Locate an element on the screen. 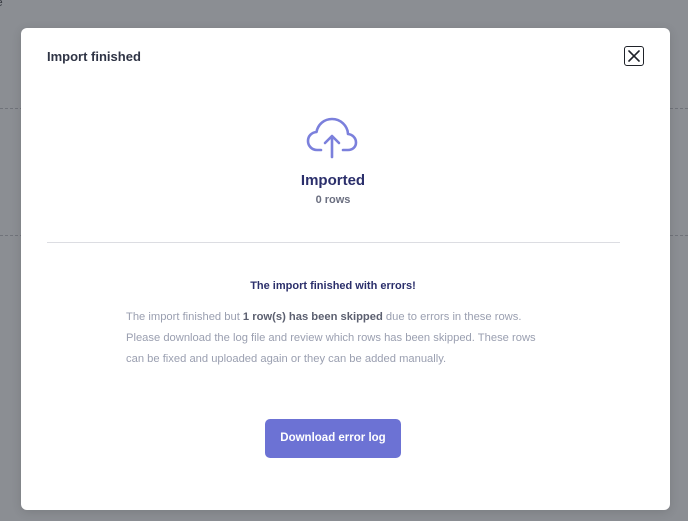 The height and width of the screenshot is (521, 688). error-message-part1: The import finished but is located at coordinates (184, 317).